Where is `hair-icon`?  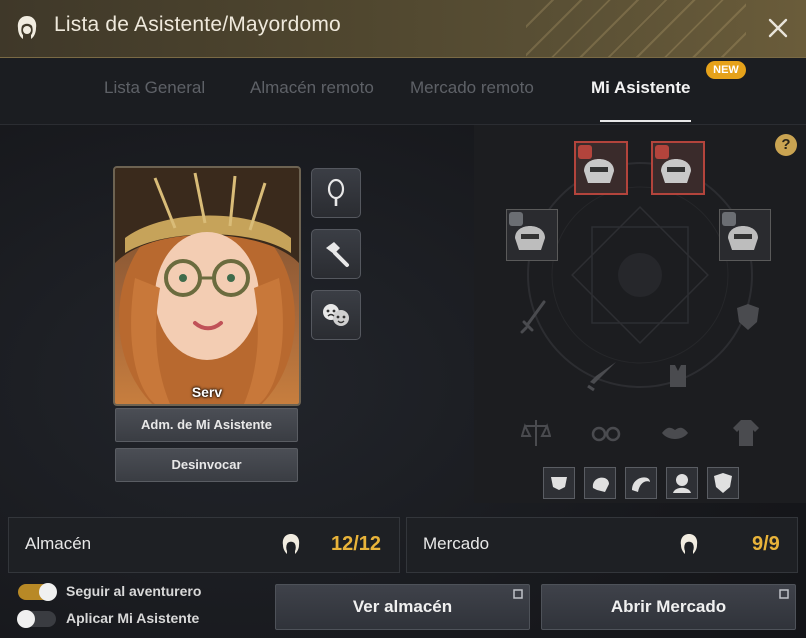 hair-icon is located at coordinates (600, 484).